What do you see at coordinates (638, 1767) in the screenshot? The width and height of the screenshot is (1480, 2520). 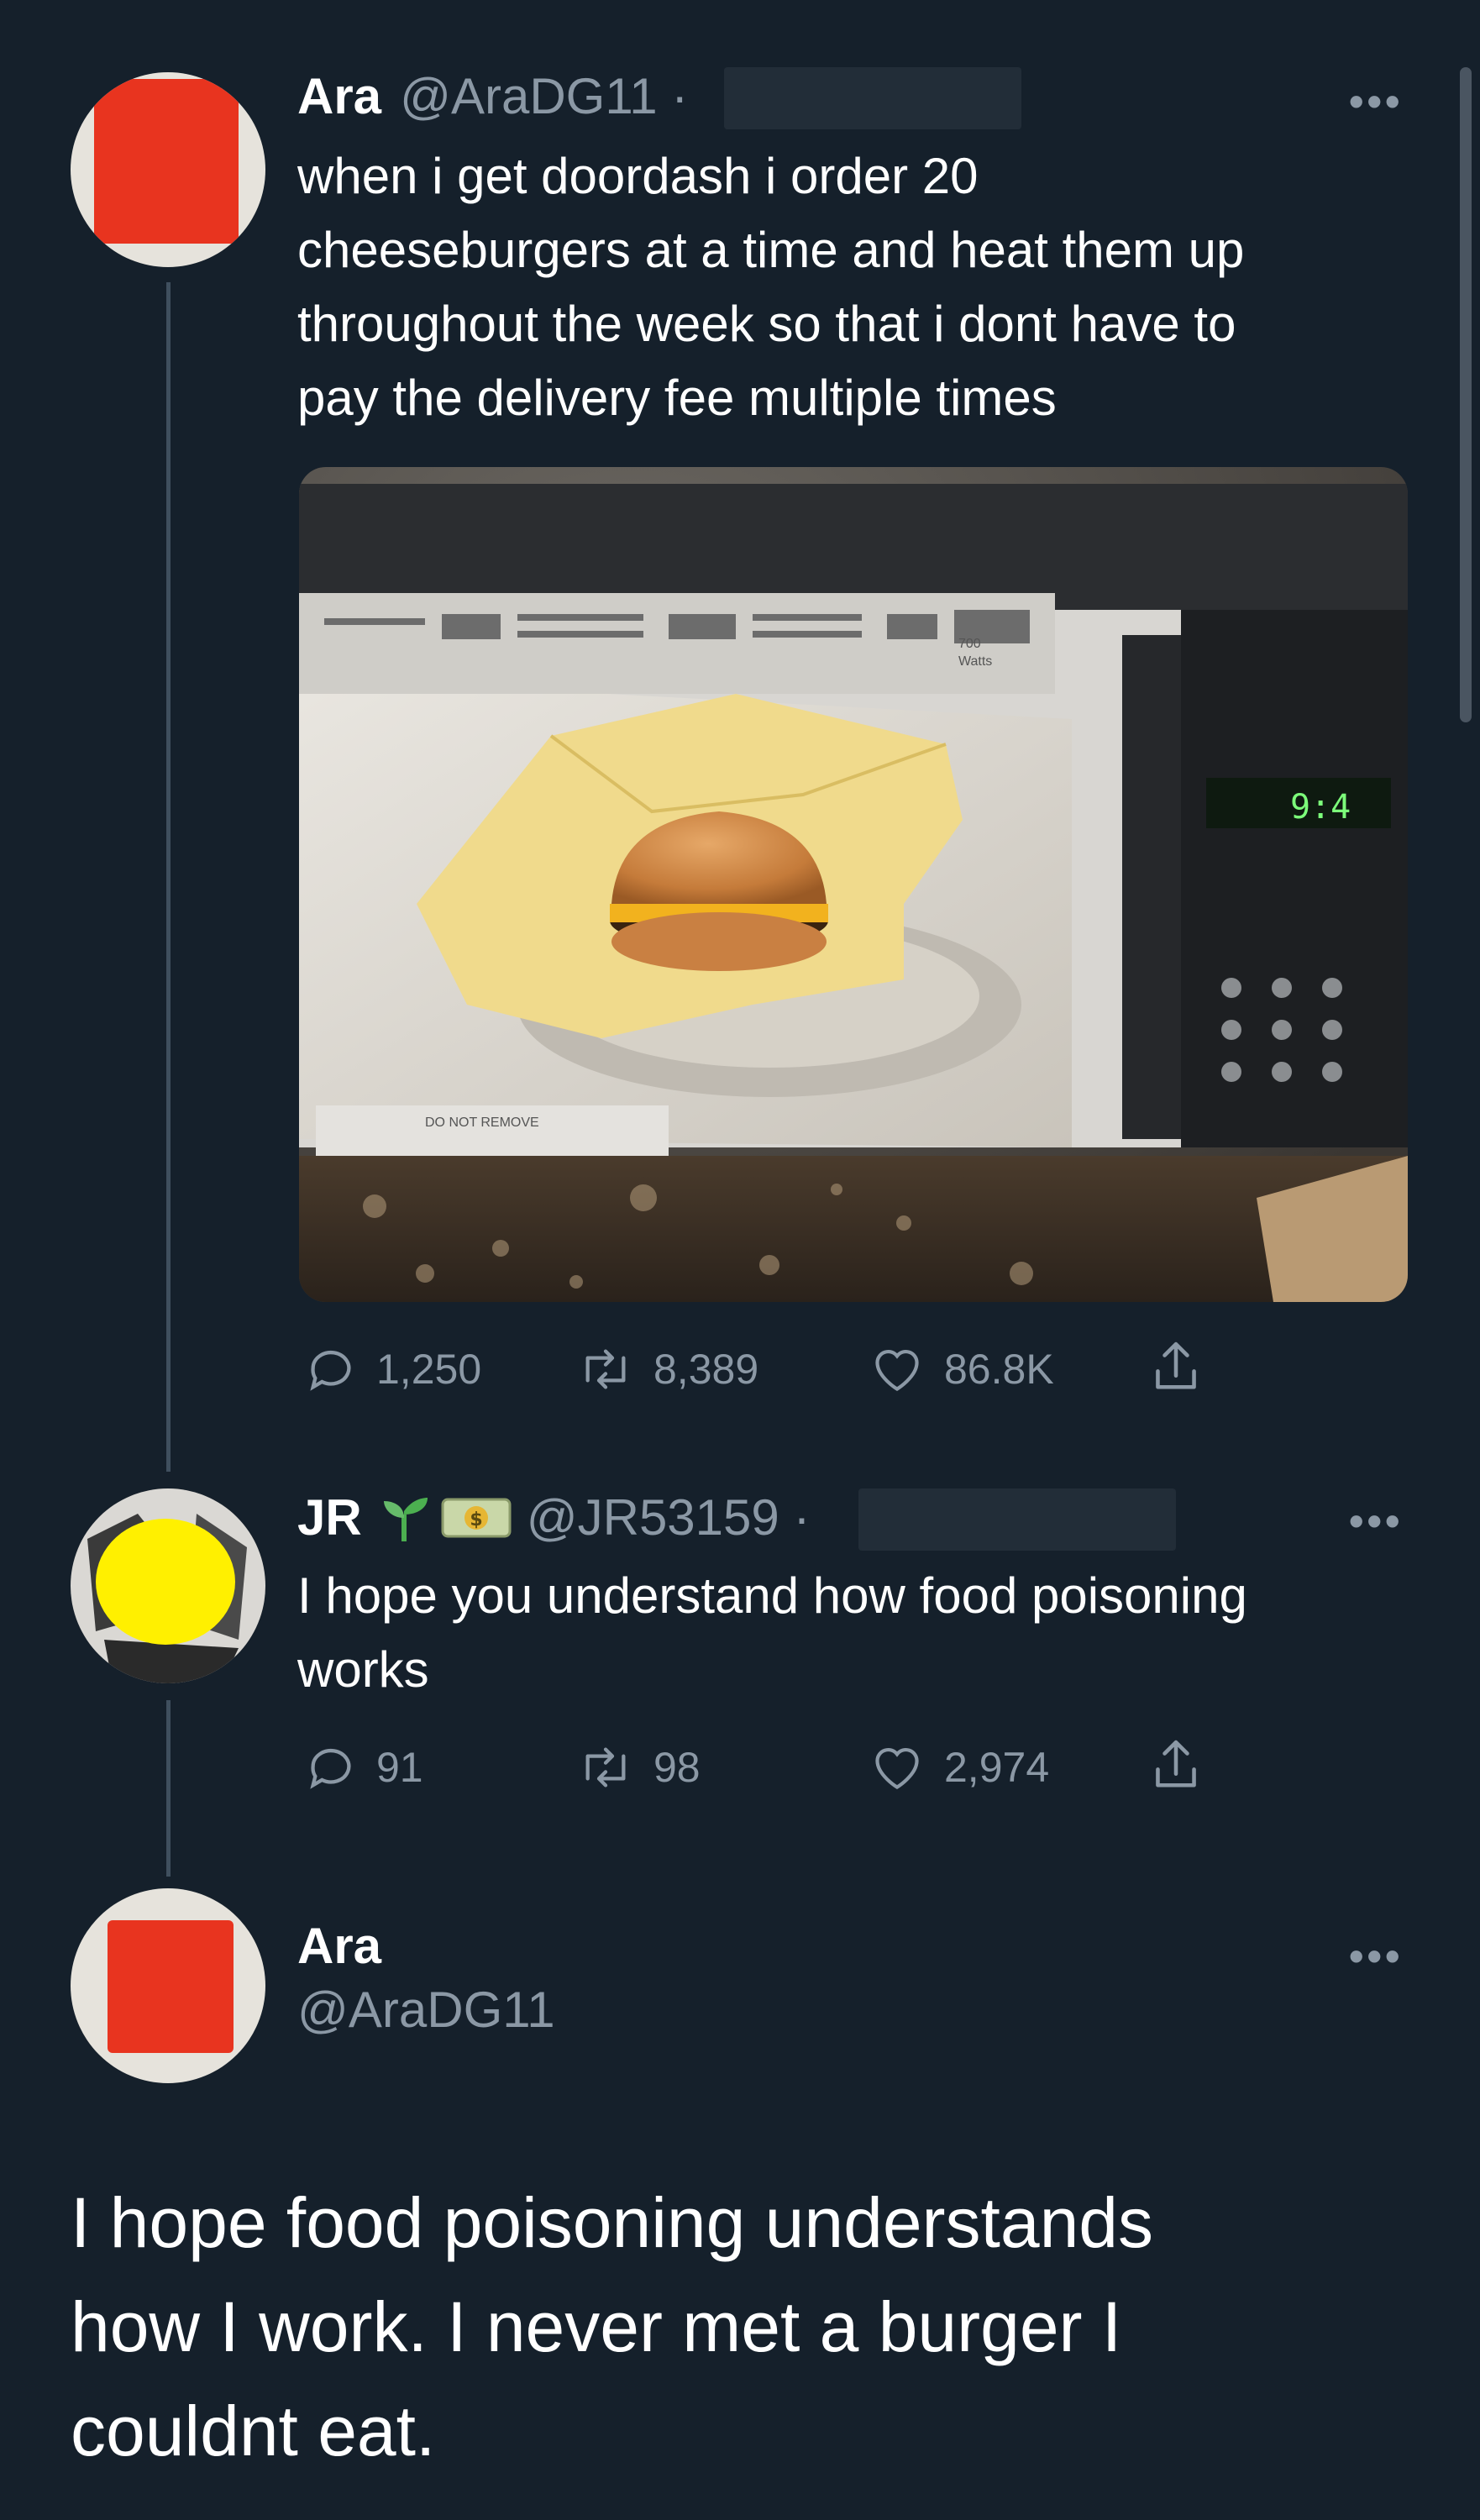 I see `retweet-button: 98` at bounding box center [638, 1767].